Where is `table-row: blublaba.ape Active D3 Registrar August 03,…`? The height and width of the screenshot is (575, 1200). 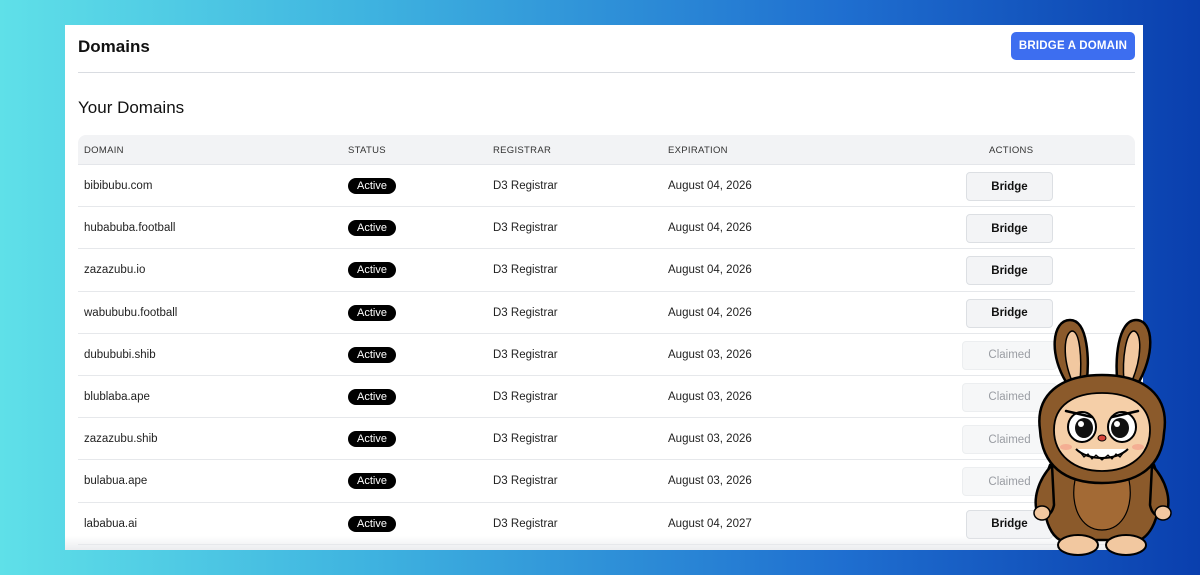 table-row: blublaba.ape Active D3 Registrar August 03,… is located at coordinates (606, 397).